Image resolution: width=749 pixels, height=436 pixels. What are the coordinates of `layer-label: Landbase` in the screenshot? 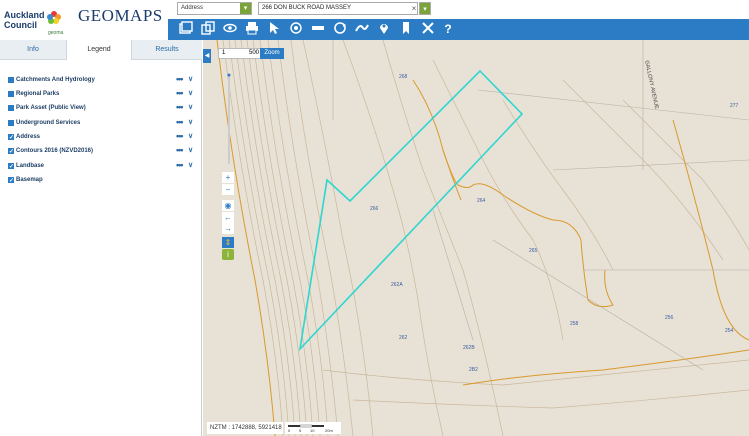 It's located at (30, 166).